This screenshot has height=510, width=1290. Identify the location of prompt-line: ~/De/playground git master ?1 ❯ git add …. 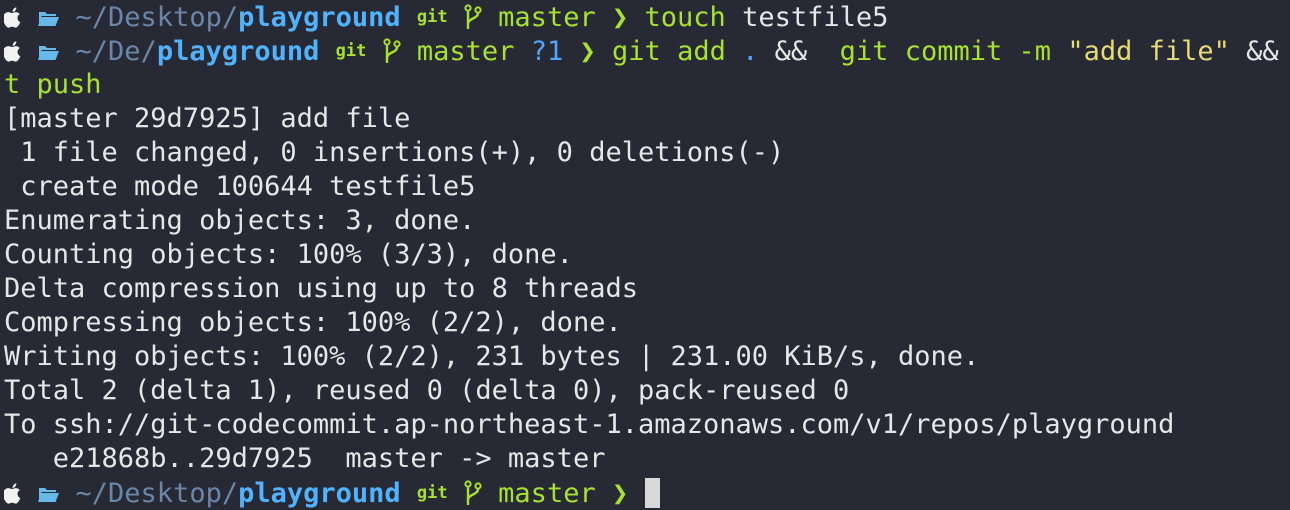
(647, 51).